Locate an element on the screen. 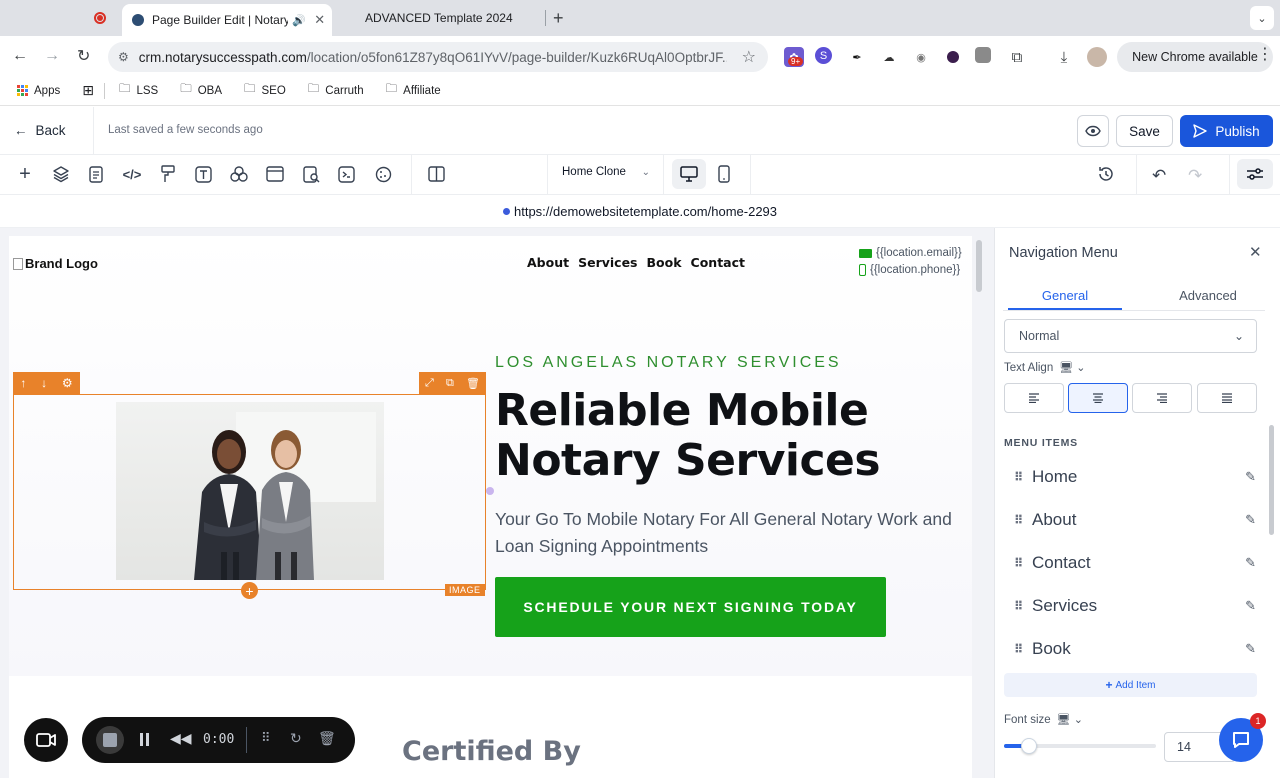 The image size is (1280, 778). tab-groups-icon: ⊞ is located at coordinates (88, 90).